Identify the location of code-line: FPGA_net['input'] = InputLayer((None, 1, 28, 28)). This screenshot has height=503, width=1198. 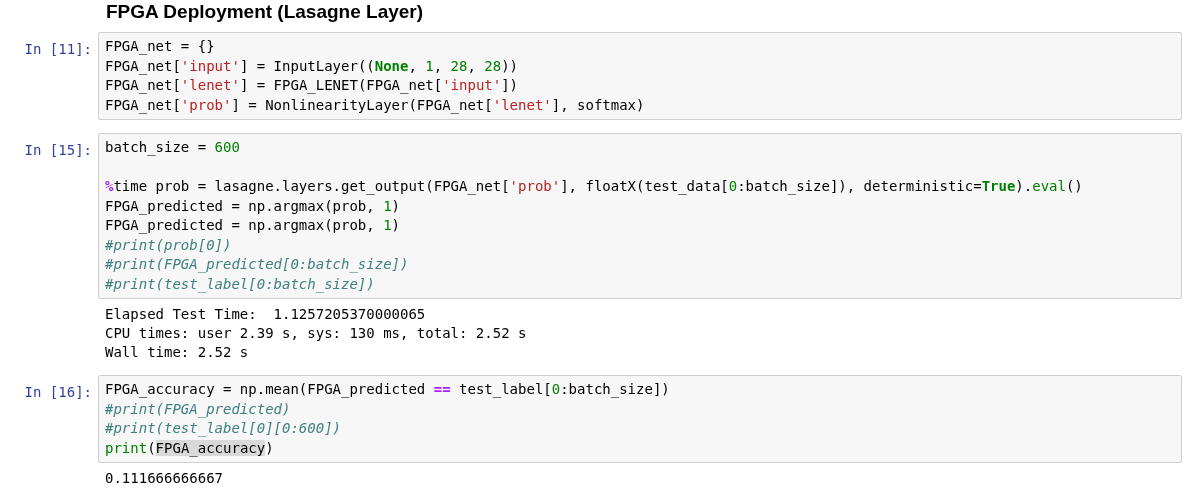
(312, 66).